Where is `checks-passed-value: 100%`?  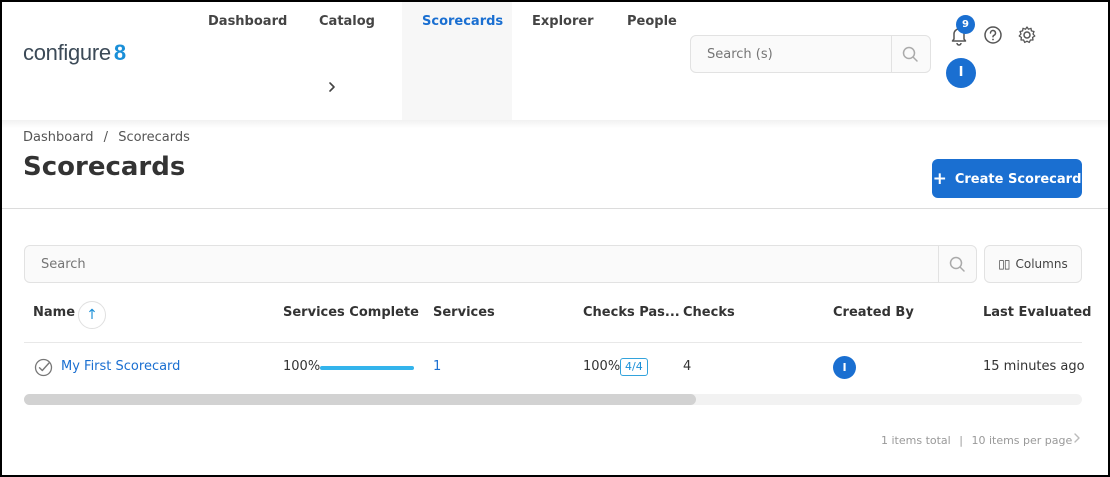
checks-passed-value: 100% is located at coordinates (602, 366).